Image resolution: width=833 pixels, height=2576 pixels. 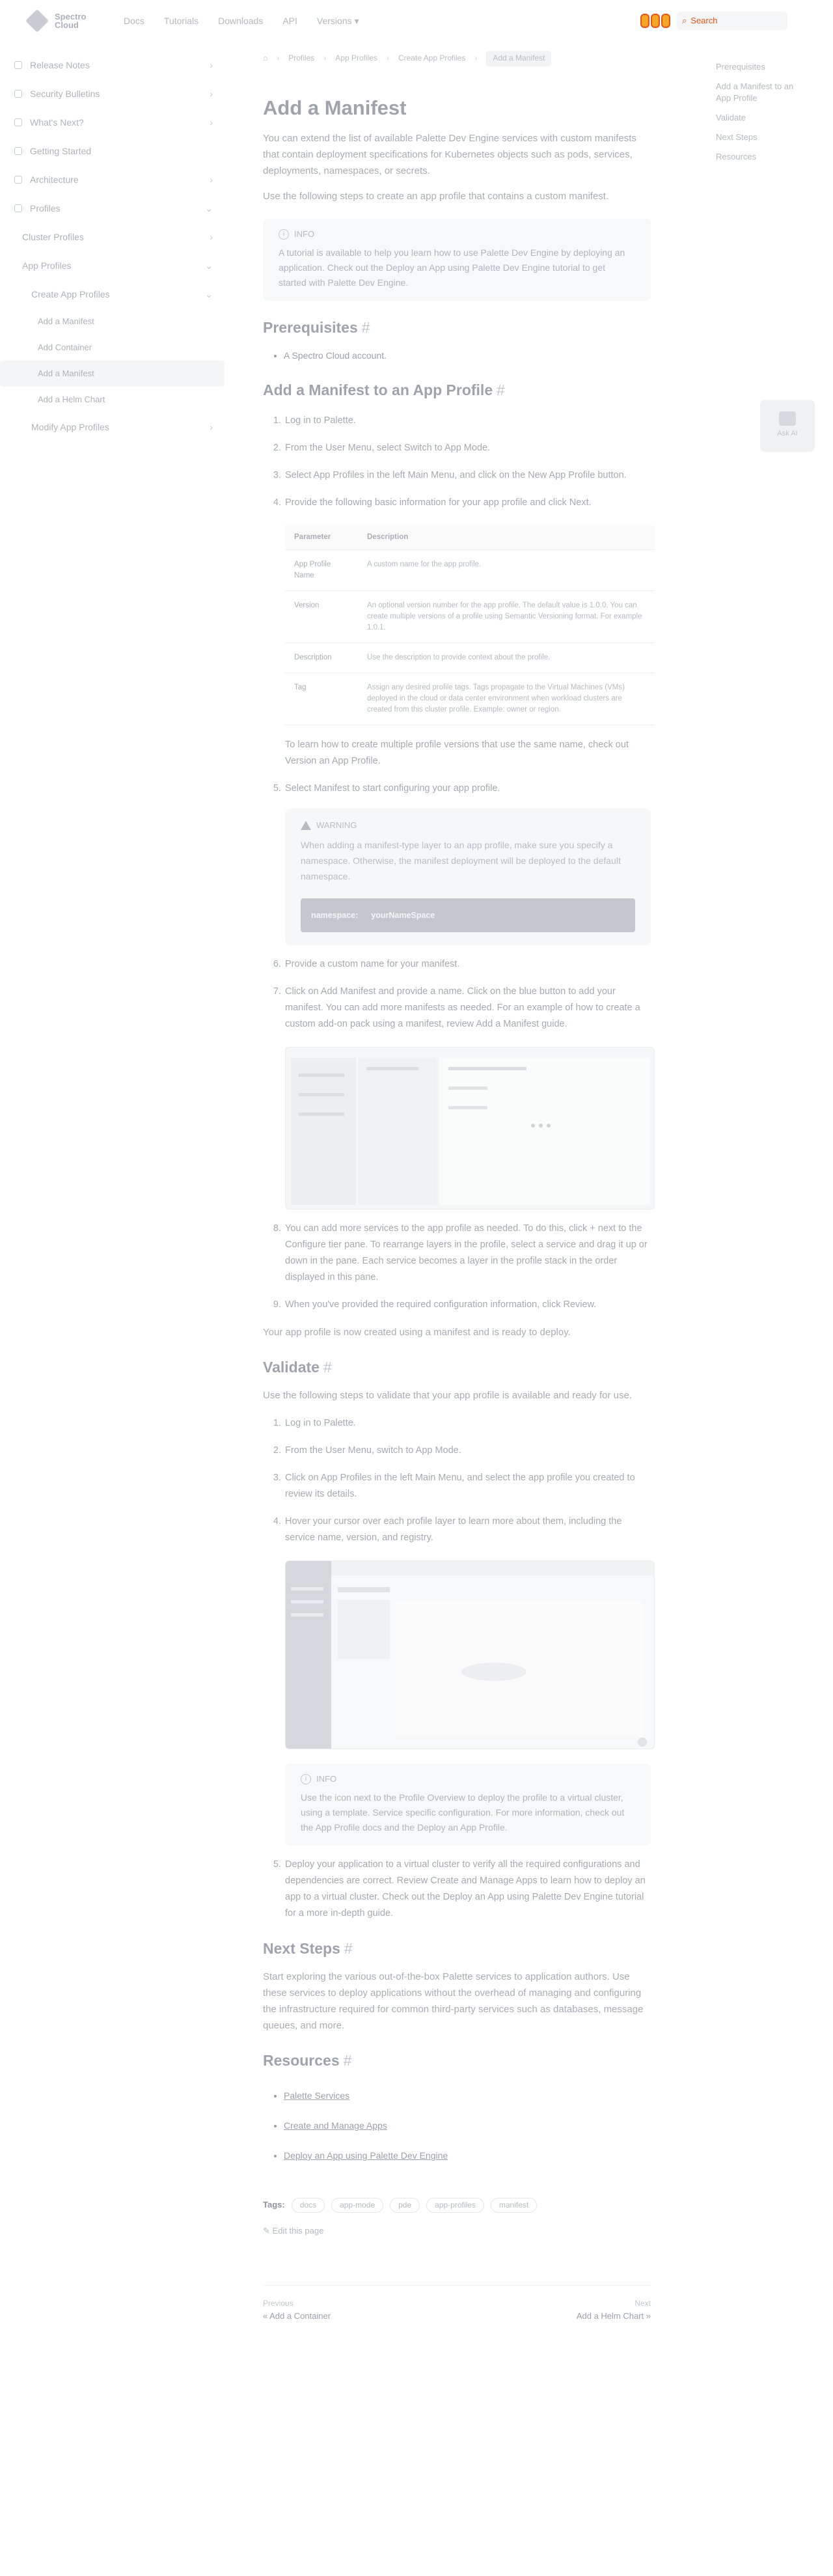 I want to click on breadcrumb-item: Create App Profiles, so click(x=431, y=58).